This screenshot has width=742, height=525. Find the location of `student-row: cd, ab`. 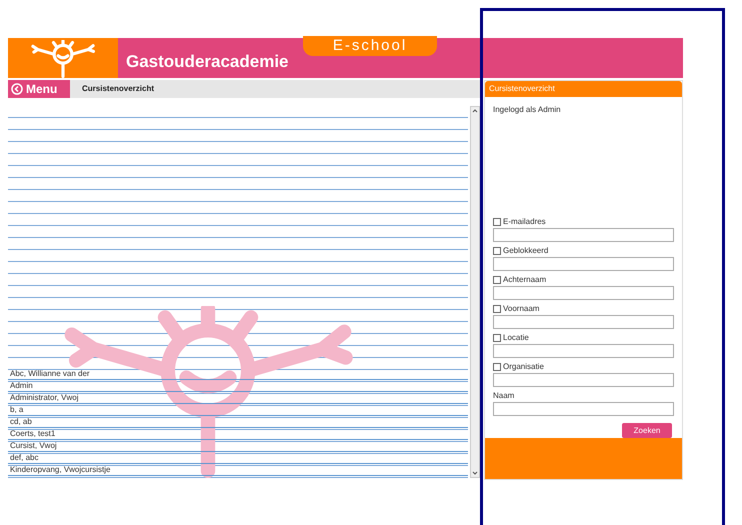

student-row: cd, ab is located at coordinates (238, 422).